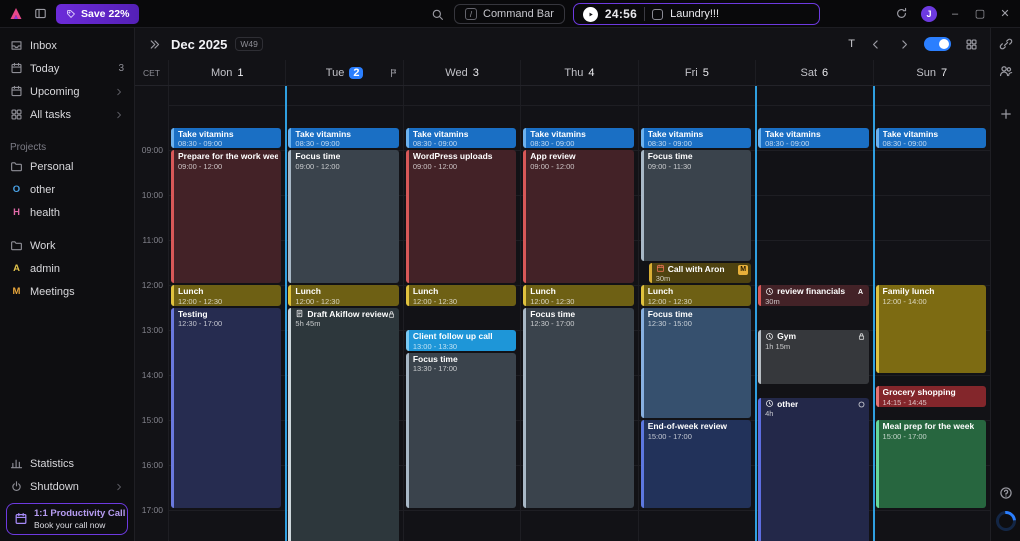  Describe the element at coordinates (226, 407) in the screenshot. I see `event-testing: Testing 12:30 - 17:00` at that location.